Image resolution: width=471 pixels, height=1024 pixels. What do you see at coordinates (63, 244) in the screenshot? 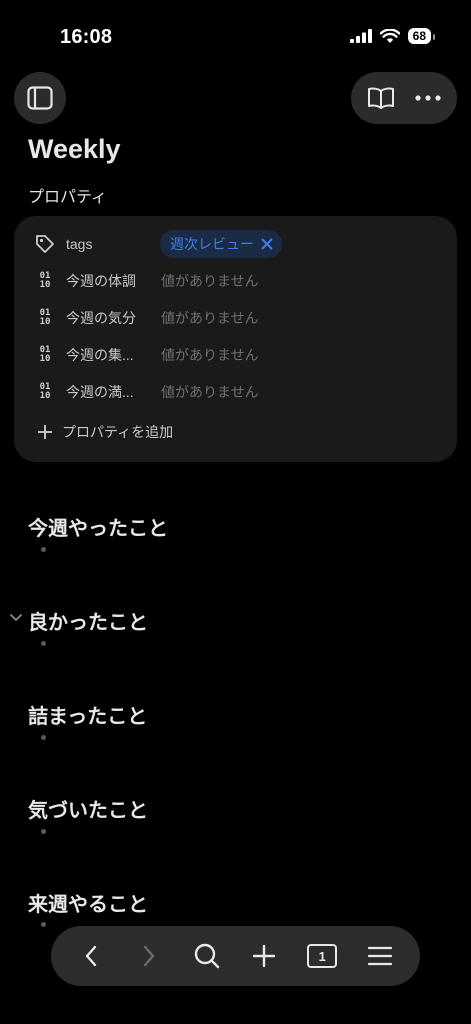
I see `property-row-tags: tags` at bounding box center [63, 244].